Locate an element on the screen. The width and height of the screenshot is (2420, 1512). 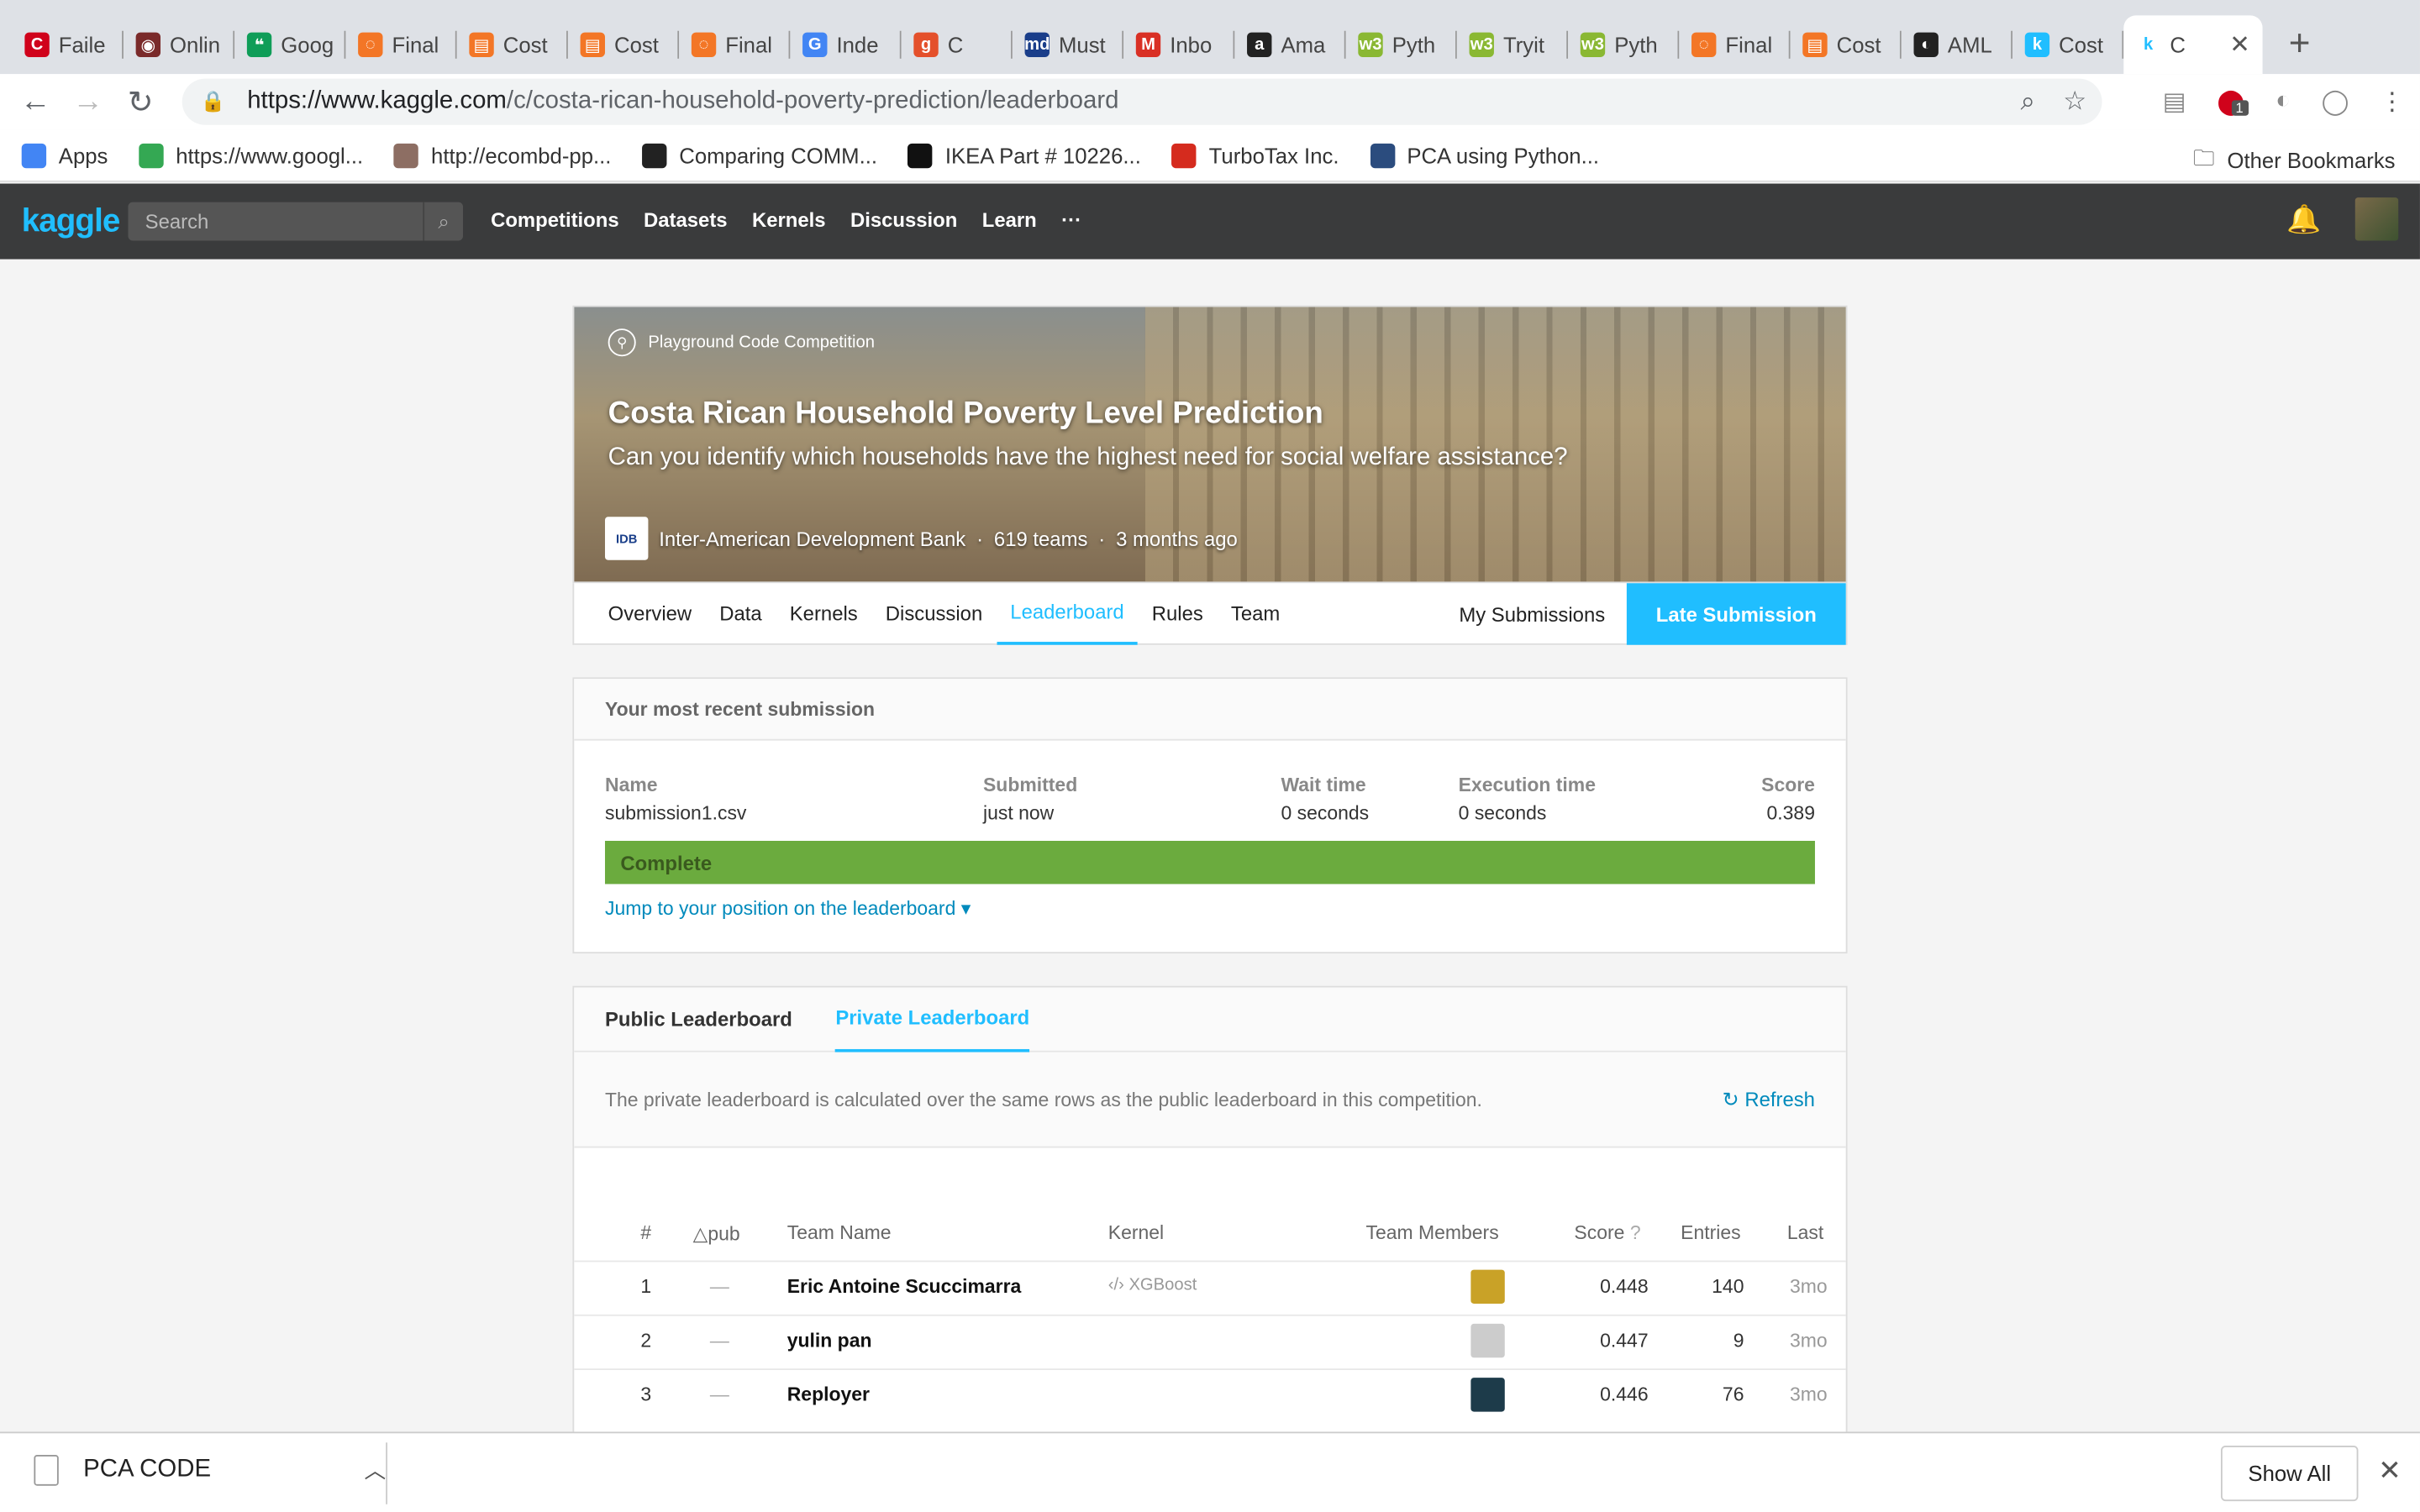
other-bookmarks: 🗀 Other Bookmarks is located at coordinates (2294, 160).